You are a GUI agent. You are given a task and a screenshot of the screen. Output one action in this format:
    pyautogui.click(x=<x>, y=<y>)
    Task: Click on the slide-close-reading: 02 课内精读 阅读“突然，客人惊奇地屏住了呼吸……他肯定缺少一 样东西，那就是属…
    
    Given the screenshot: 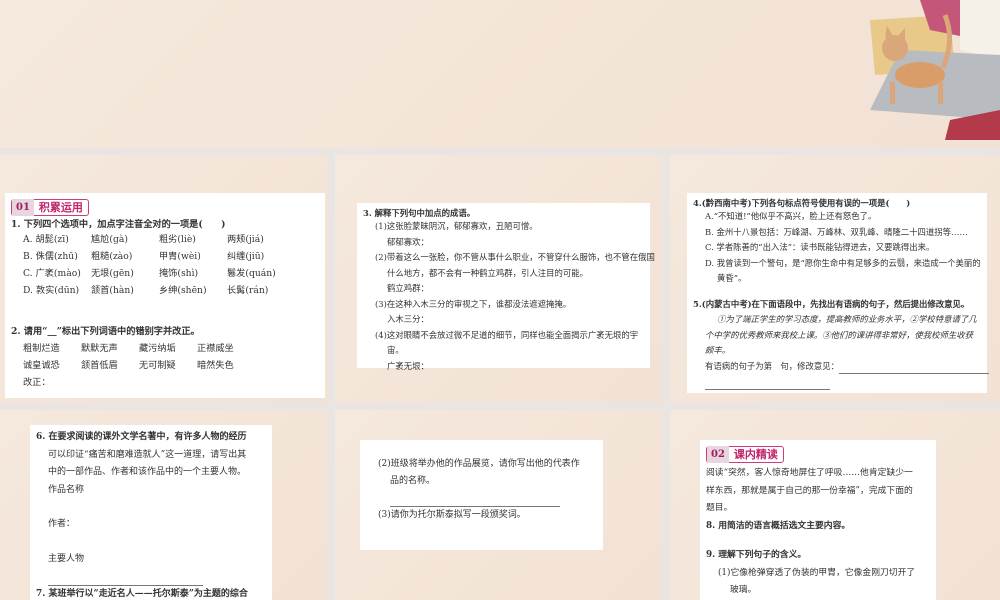 What is the action you would take?
    pyautogui.click(x=835, y=505)
    